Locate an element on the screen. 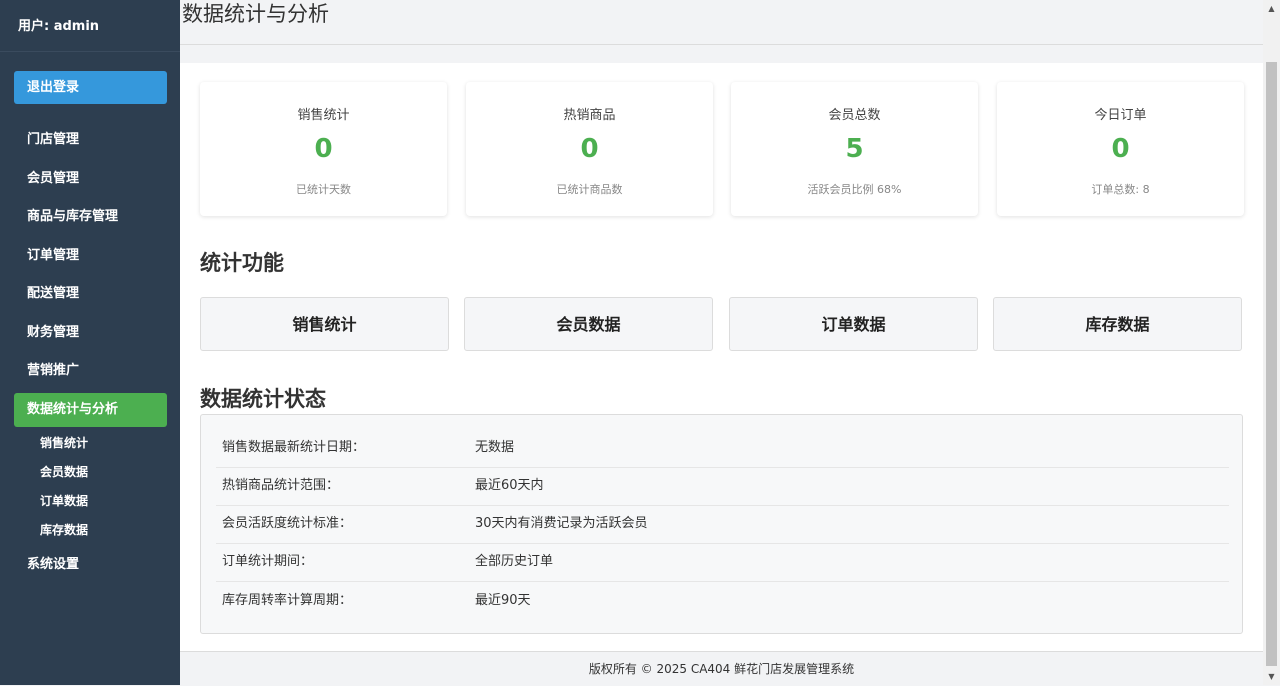 Image resolution: width=1280 pixels, height=686 pixels. vertical-scrollbar: ▲ ▼ is located at coordinates (1271, 342).